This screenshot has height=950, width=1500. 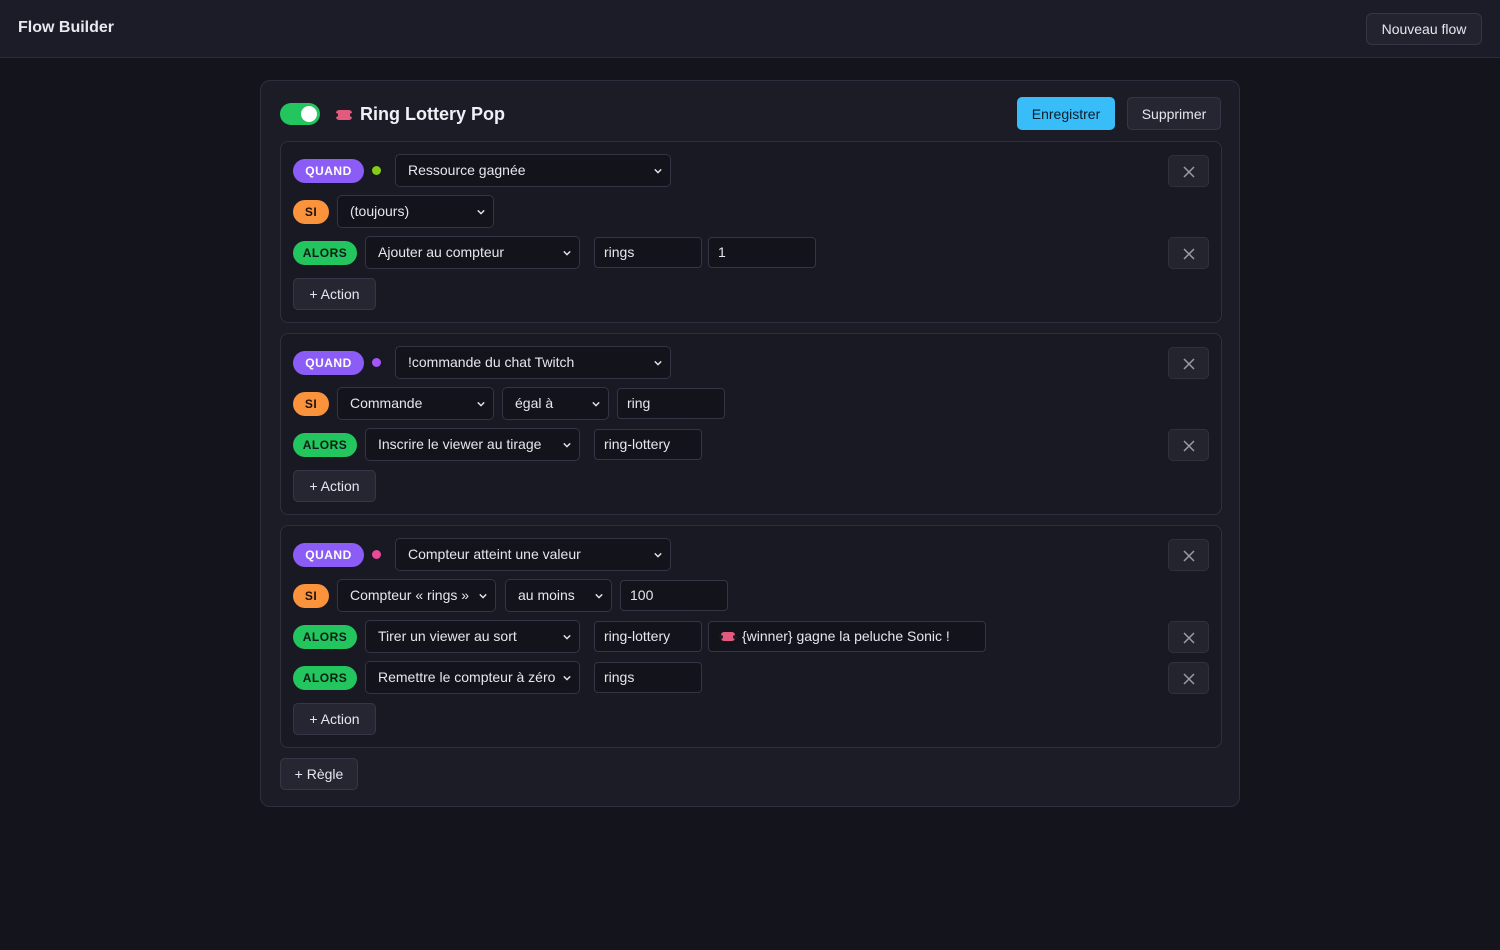 What do you see at coordinates (674, 595) in the screenshot?
I see `condition-value-input: 100` at bounding box center [674, 595].